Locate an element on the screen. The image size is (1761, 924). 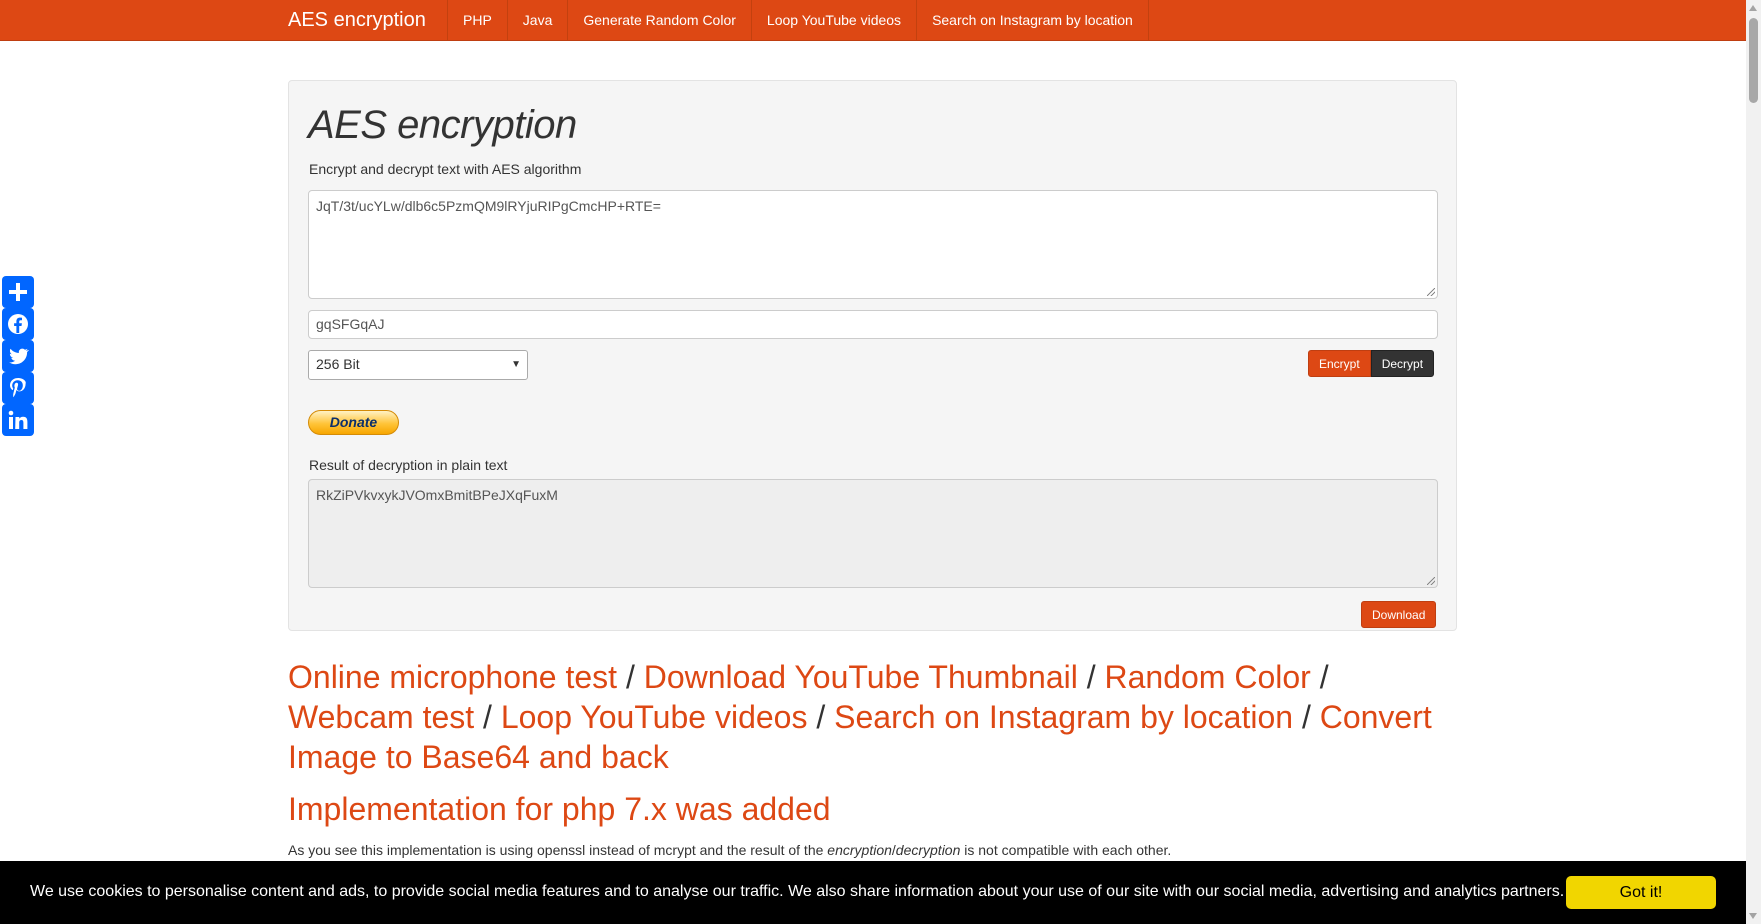
brand-link: AES encryption is located at coordinates (357, 20).